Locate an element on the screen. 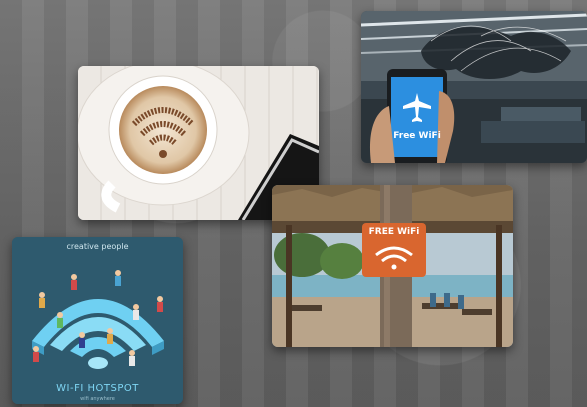 This screenshot has width=587, height=407. hotspot-heading: creative people is located at coordinates (97, 246).